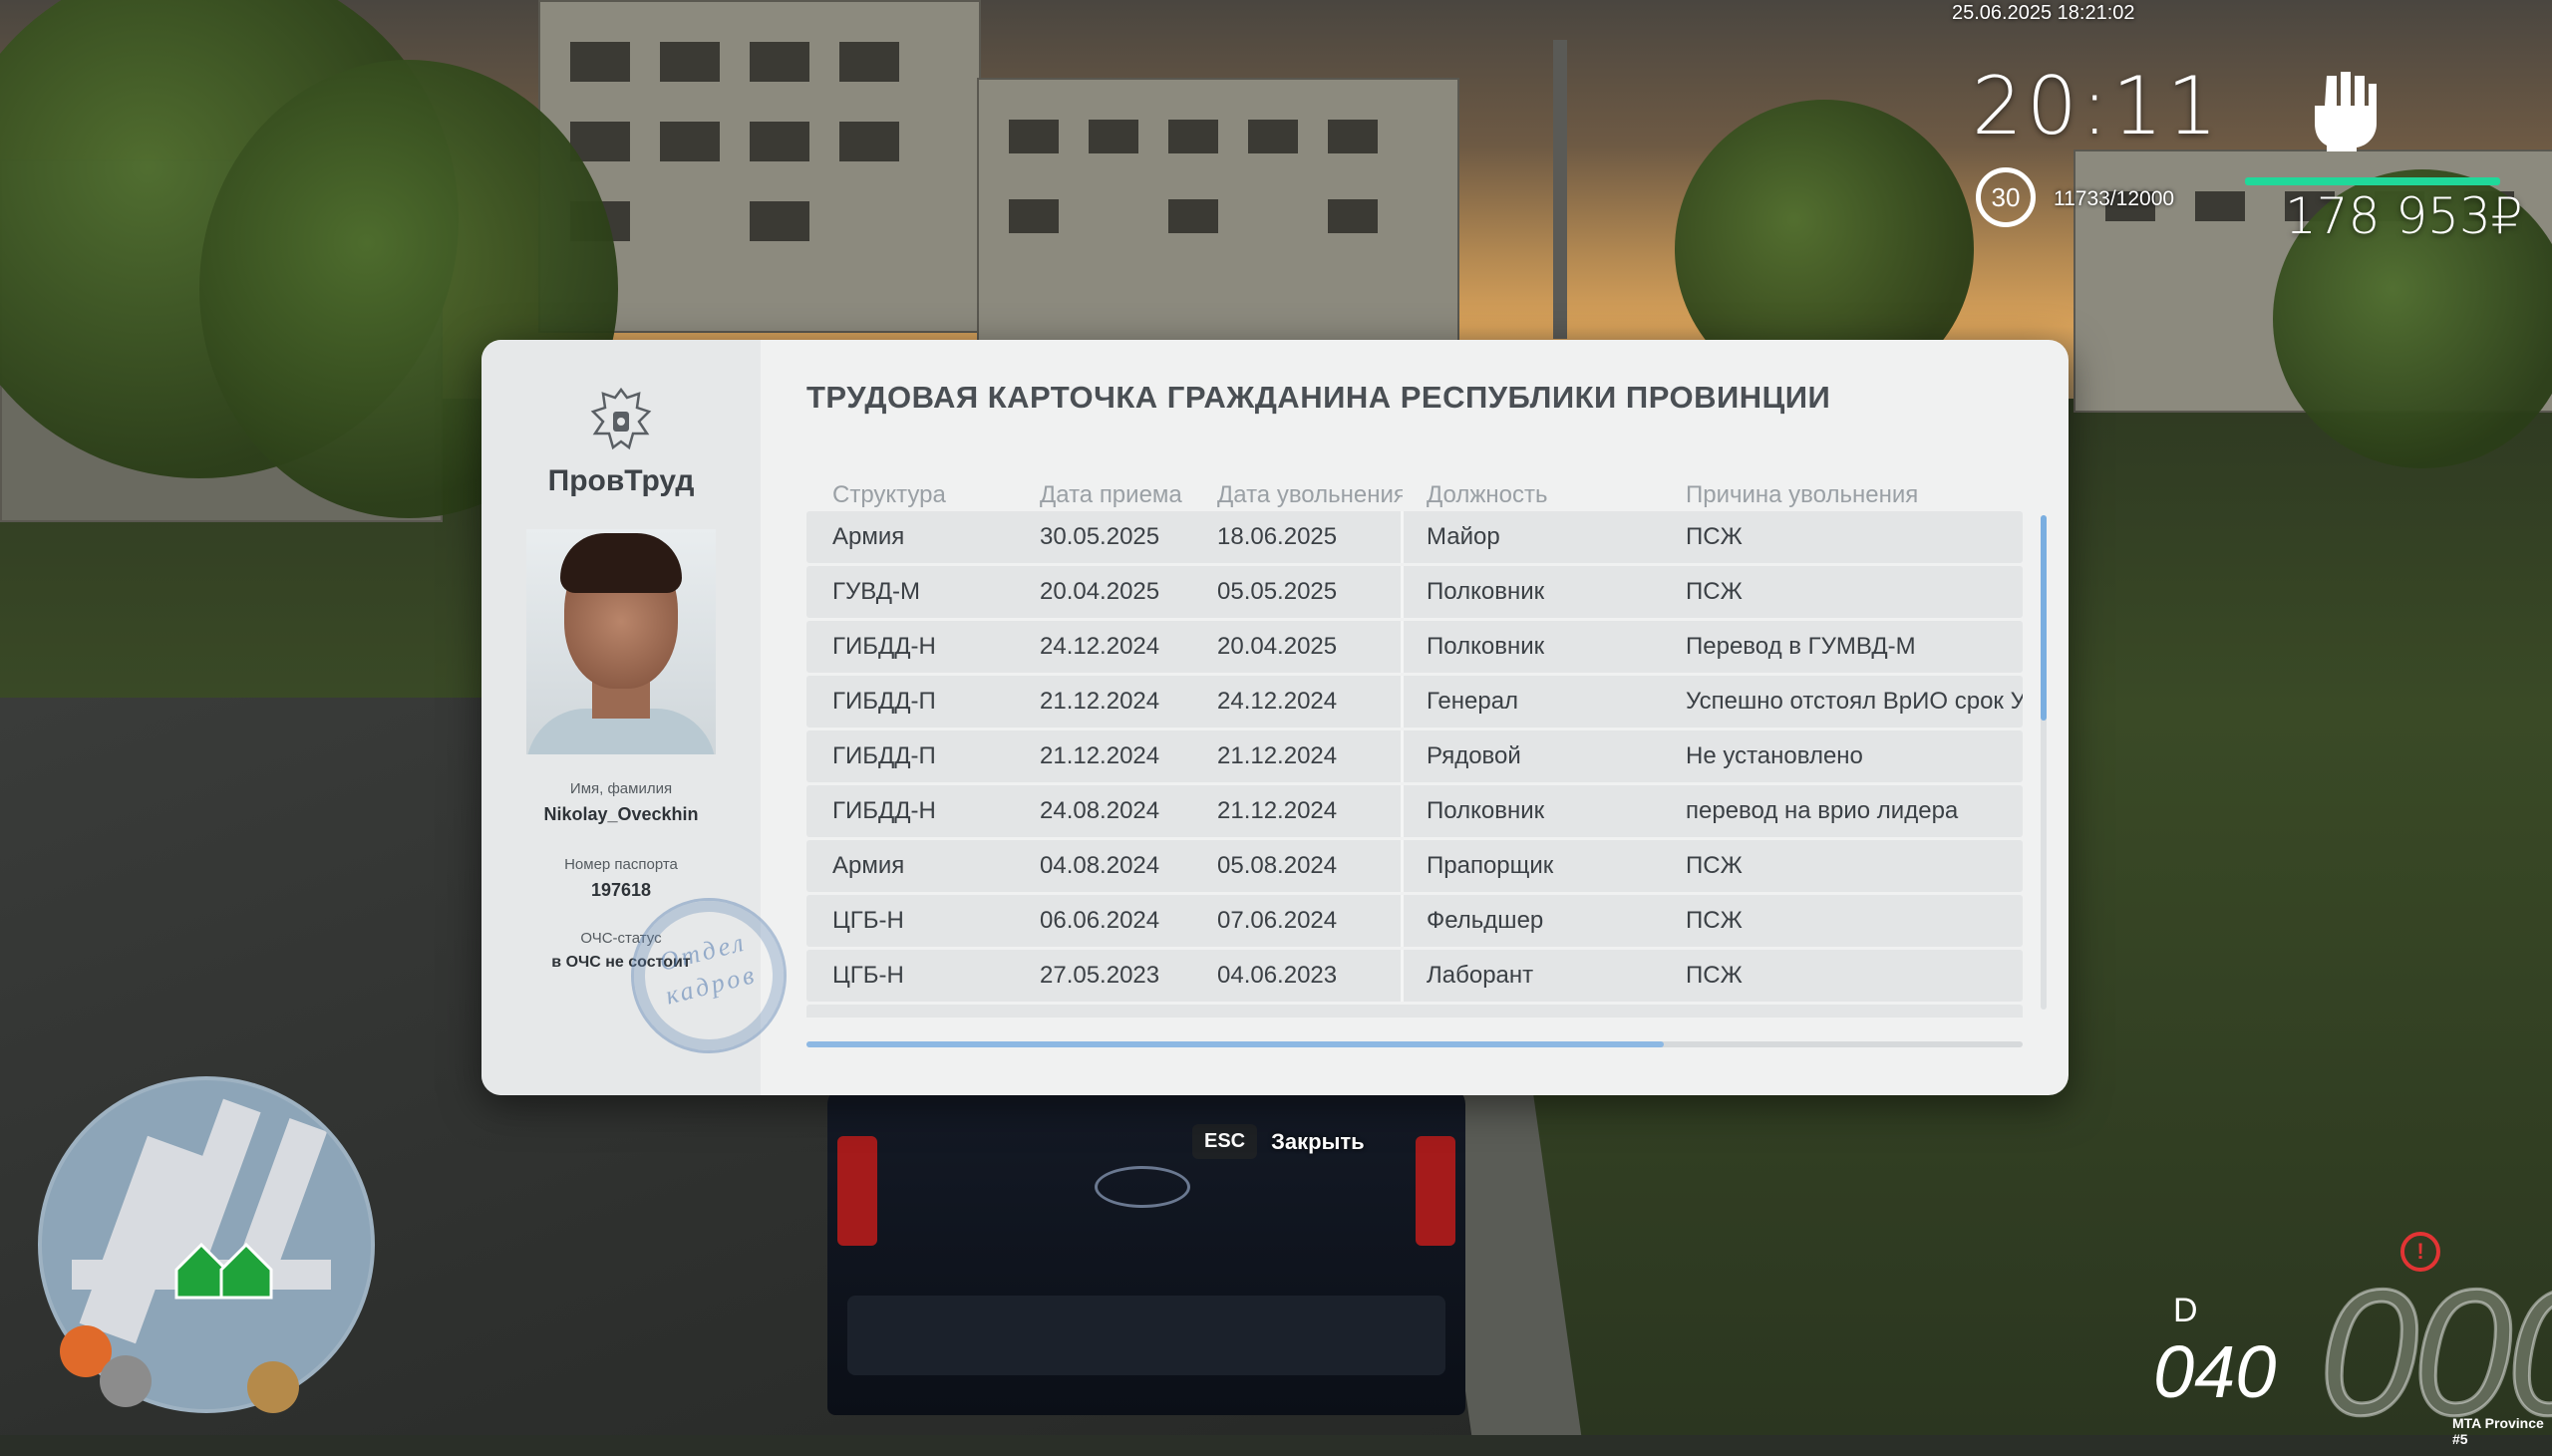 This screenshot has width=2552, height=1456. Describe the element at coordinates (1414, 976) in the screenshot. I see `table-row: ЦГБ-Н 27.05.2023 04.06.2023 Лаборант ПСЖ` at that location.